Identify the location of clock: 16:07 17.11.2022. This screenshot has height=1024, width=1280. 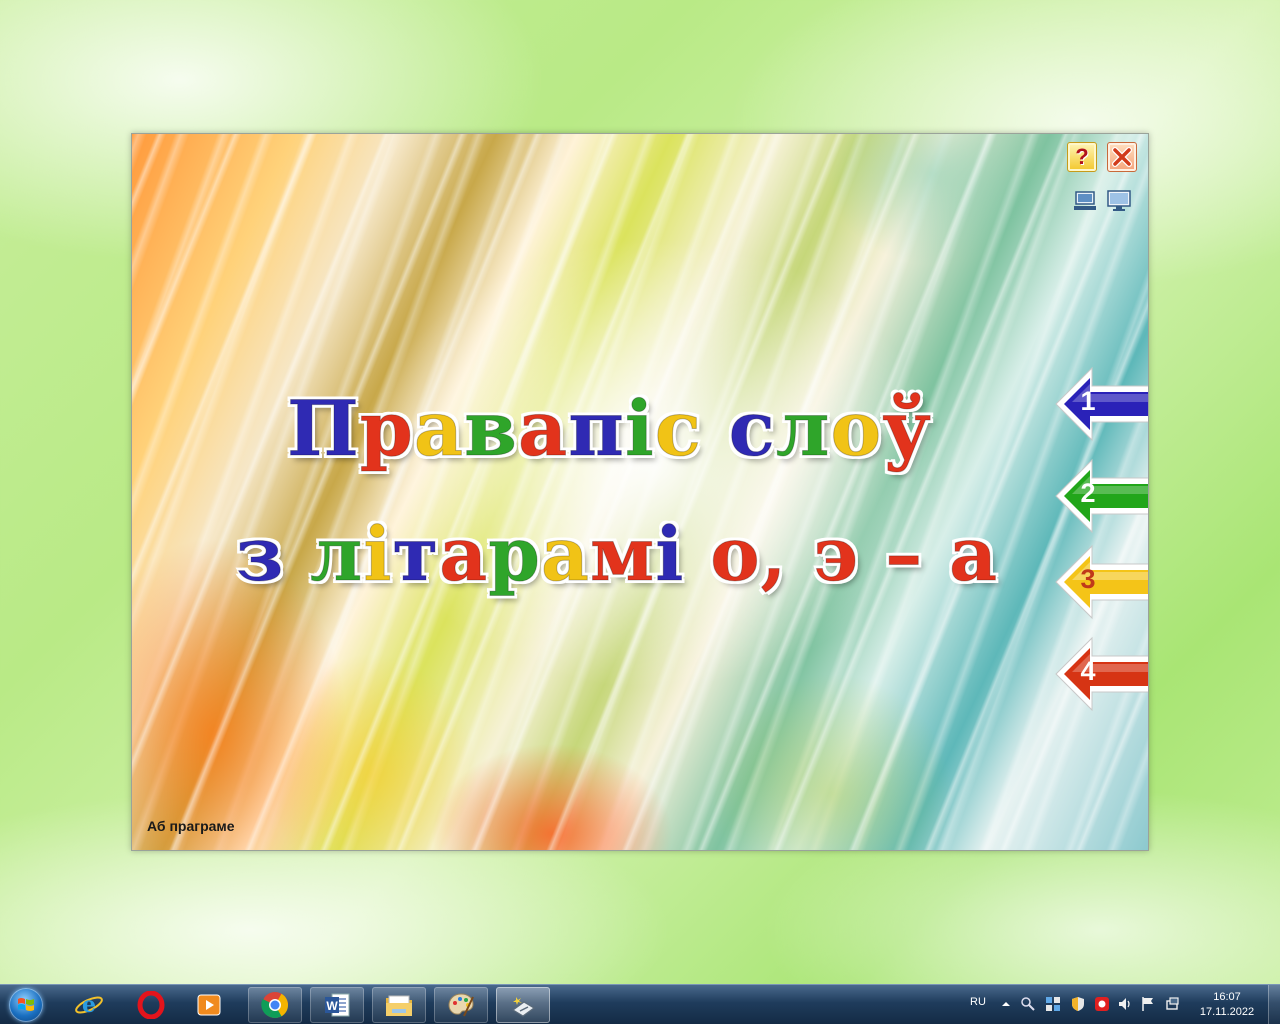
(1227, 1005).